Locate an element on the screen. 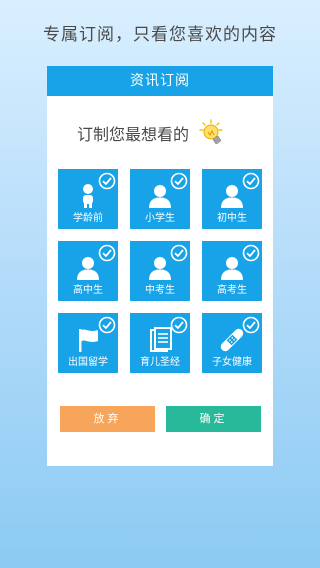  tile-label: 学龄前 is located at coordinates (88, 218).